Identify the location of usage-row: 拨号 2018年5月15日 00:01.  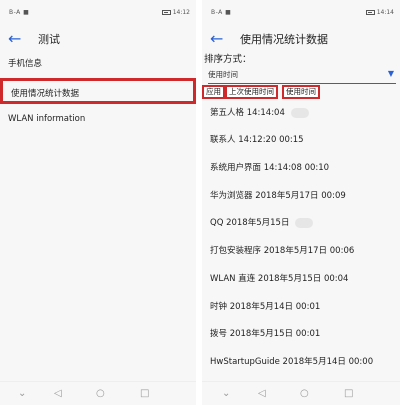
(265, 337).